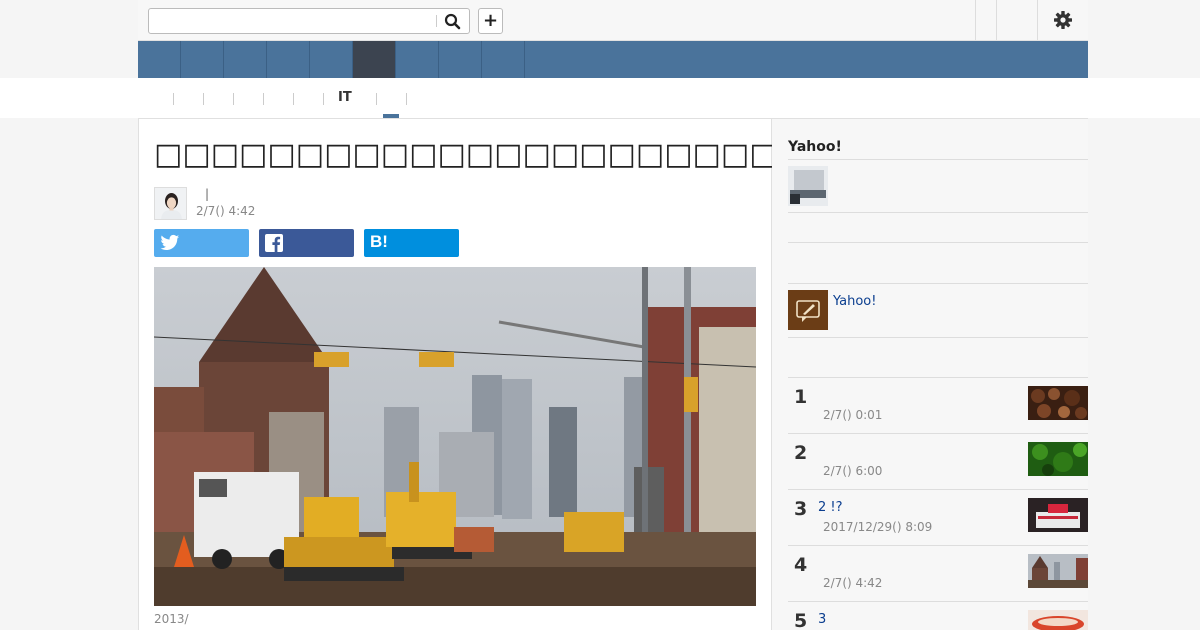 The image size is (1200, 630). I want to click on article-date: 2/7() 4:42, so click(226, 211).